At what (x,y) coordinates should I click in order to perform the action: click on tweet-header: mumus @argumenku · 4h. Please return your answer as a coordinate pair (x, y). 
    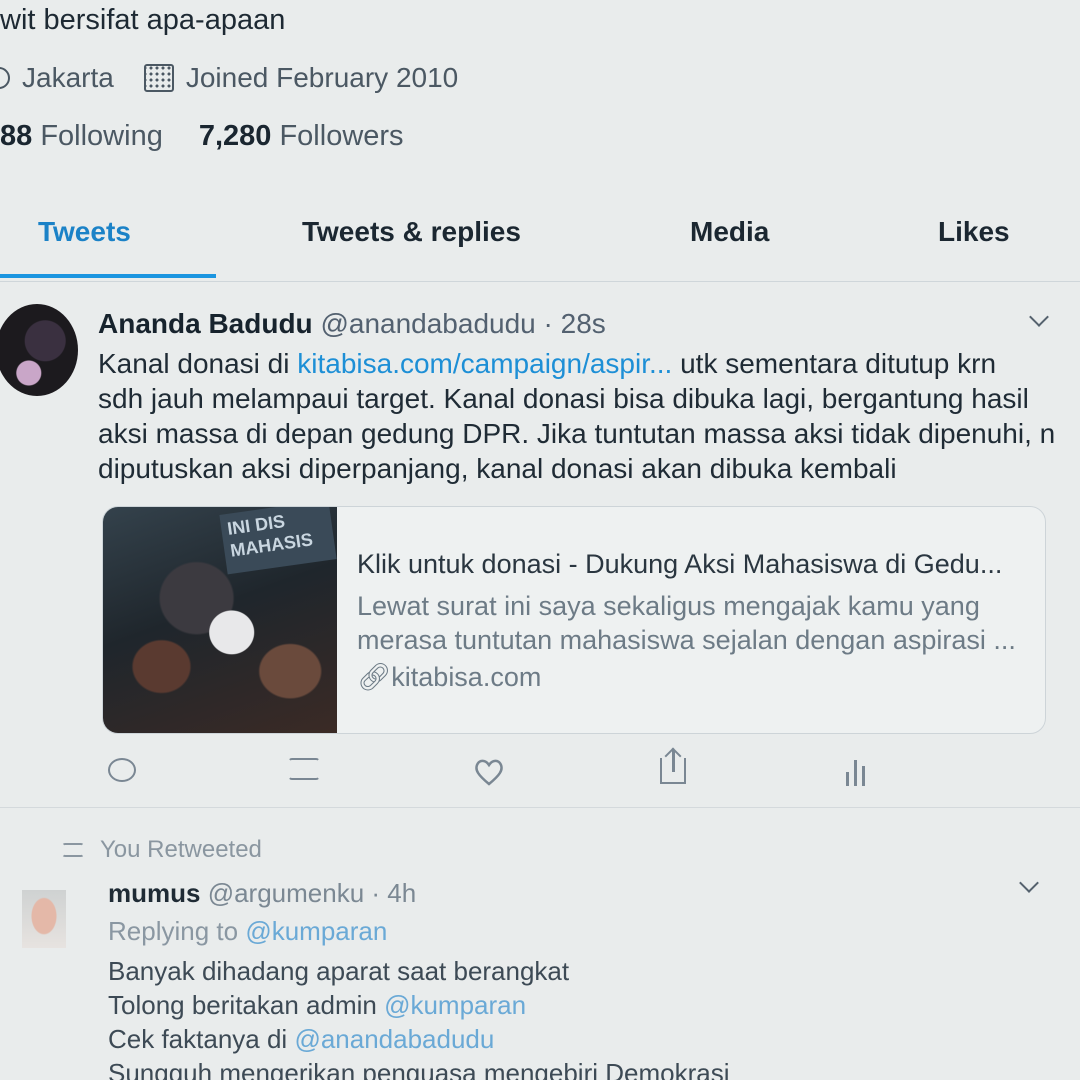
    Looking at the image, I should click on (262, 893).